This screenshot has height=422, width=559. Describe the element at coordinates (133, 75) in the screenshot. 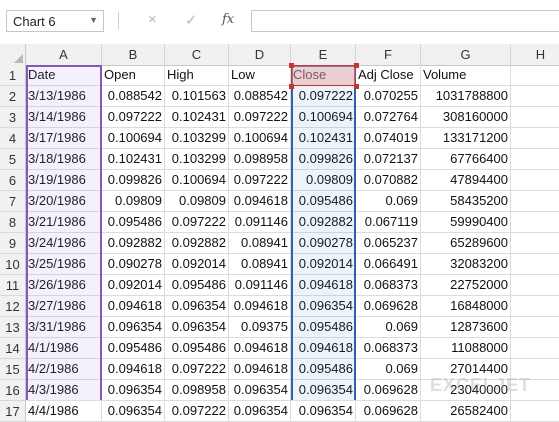

I see `cell-b1: Open` at that location.